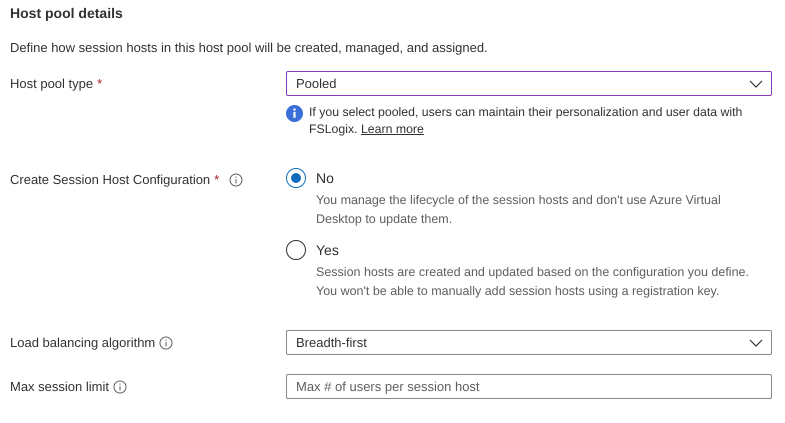 This screenshot has height=423, width=785. What do you see at coordinates (532, 282) in the screenshot?
I see `option-description: Session hosts are created and updated based on the configuration you define. You won't be able to manually add session hosts using a registration key.` at bounding box center [532, 282].